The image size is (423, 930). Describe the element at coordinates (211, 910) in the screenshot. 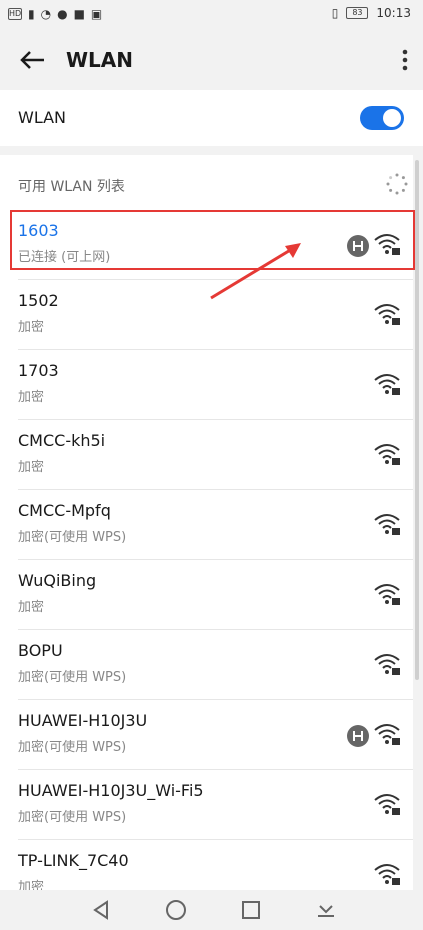

I see `navigation-bar` at that location.